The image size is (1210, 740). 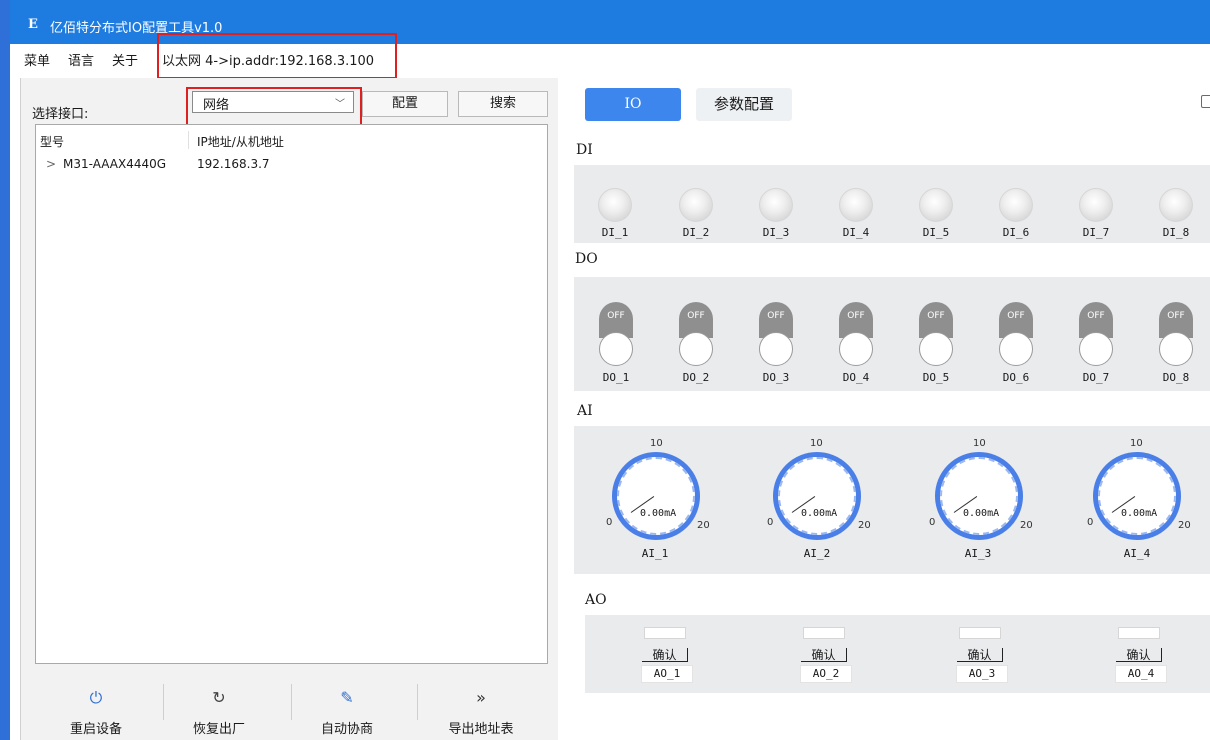 What do you see at coordinates (596, 600) in the screenshot?
I see `ao-section-title: AO` at bounding box center [596, 600].